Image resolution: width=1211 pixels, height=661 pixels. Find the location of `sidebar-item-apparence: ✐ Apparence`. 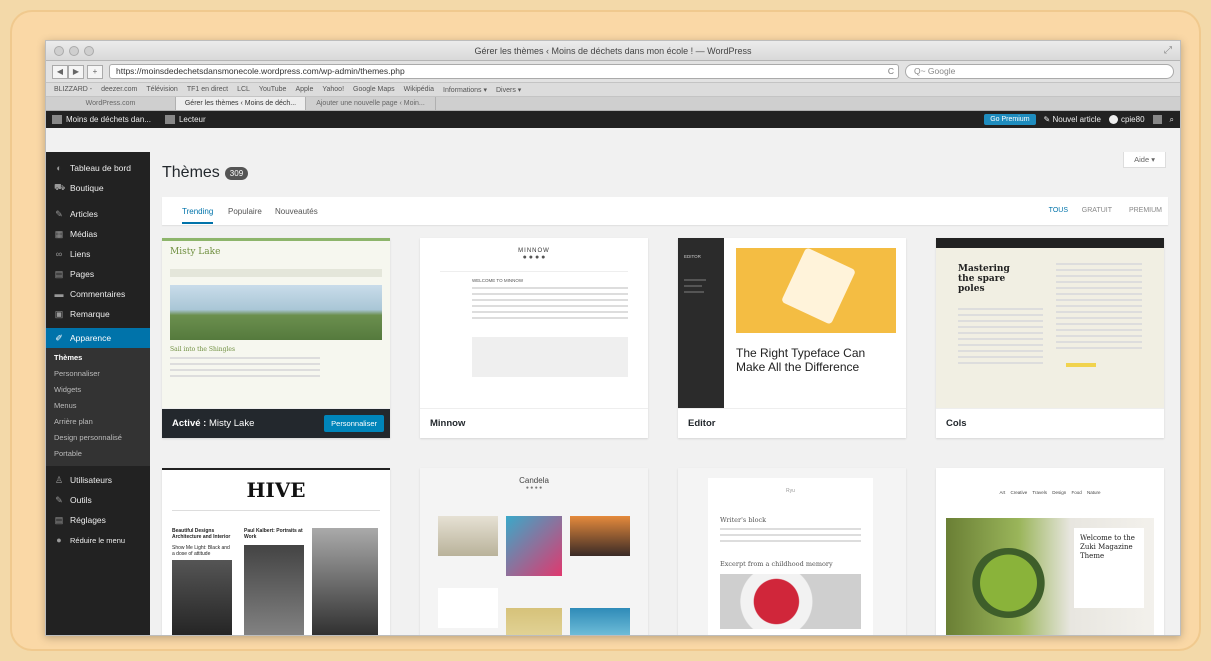

sidebar-item-apparence: ✐ Apparence is located at coordinates (98, 338).